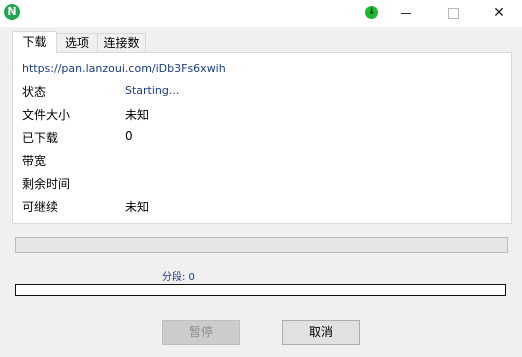  I want to click on close-icon: ✕, so click(499, 13).